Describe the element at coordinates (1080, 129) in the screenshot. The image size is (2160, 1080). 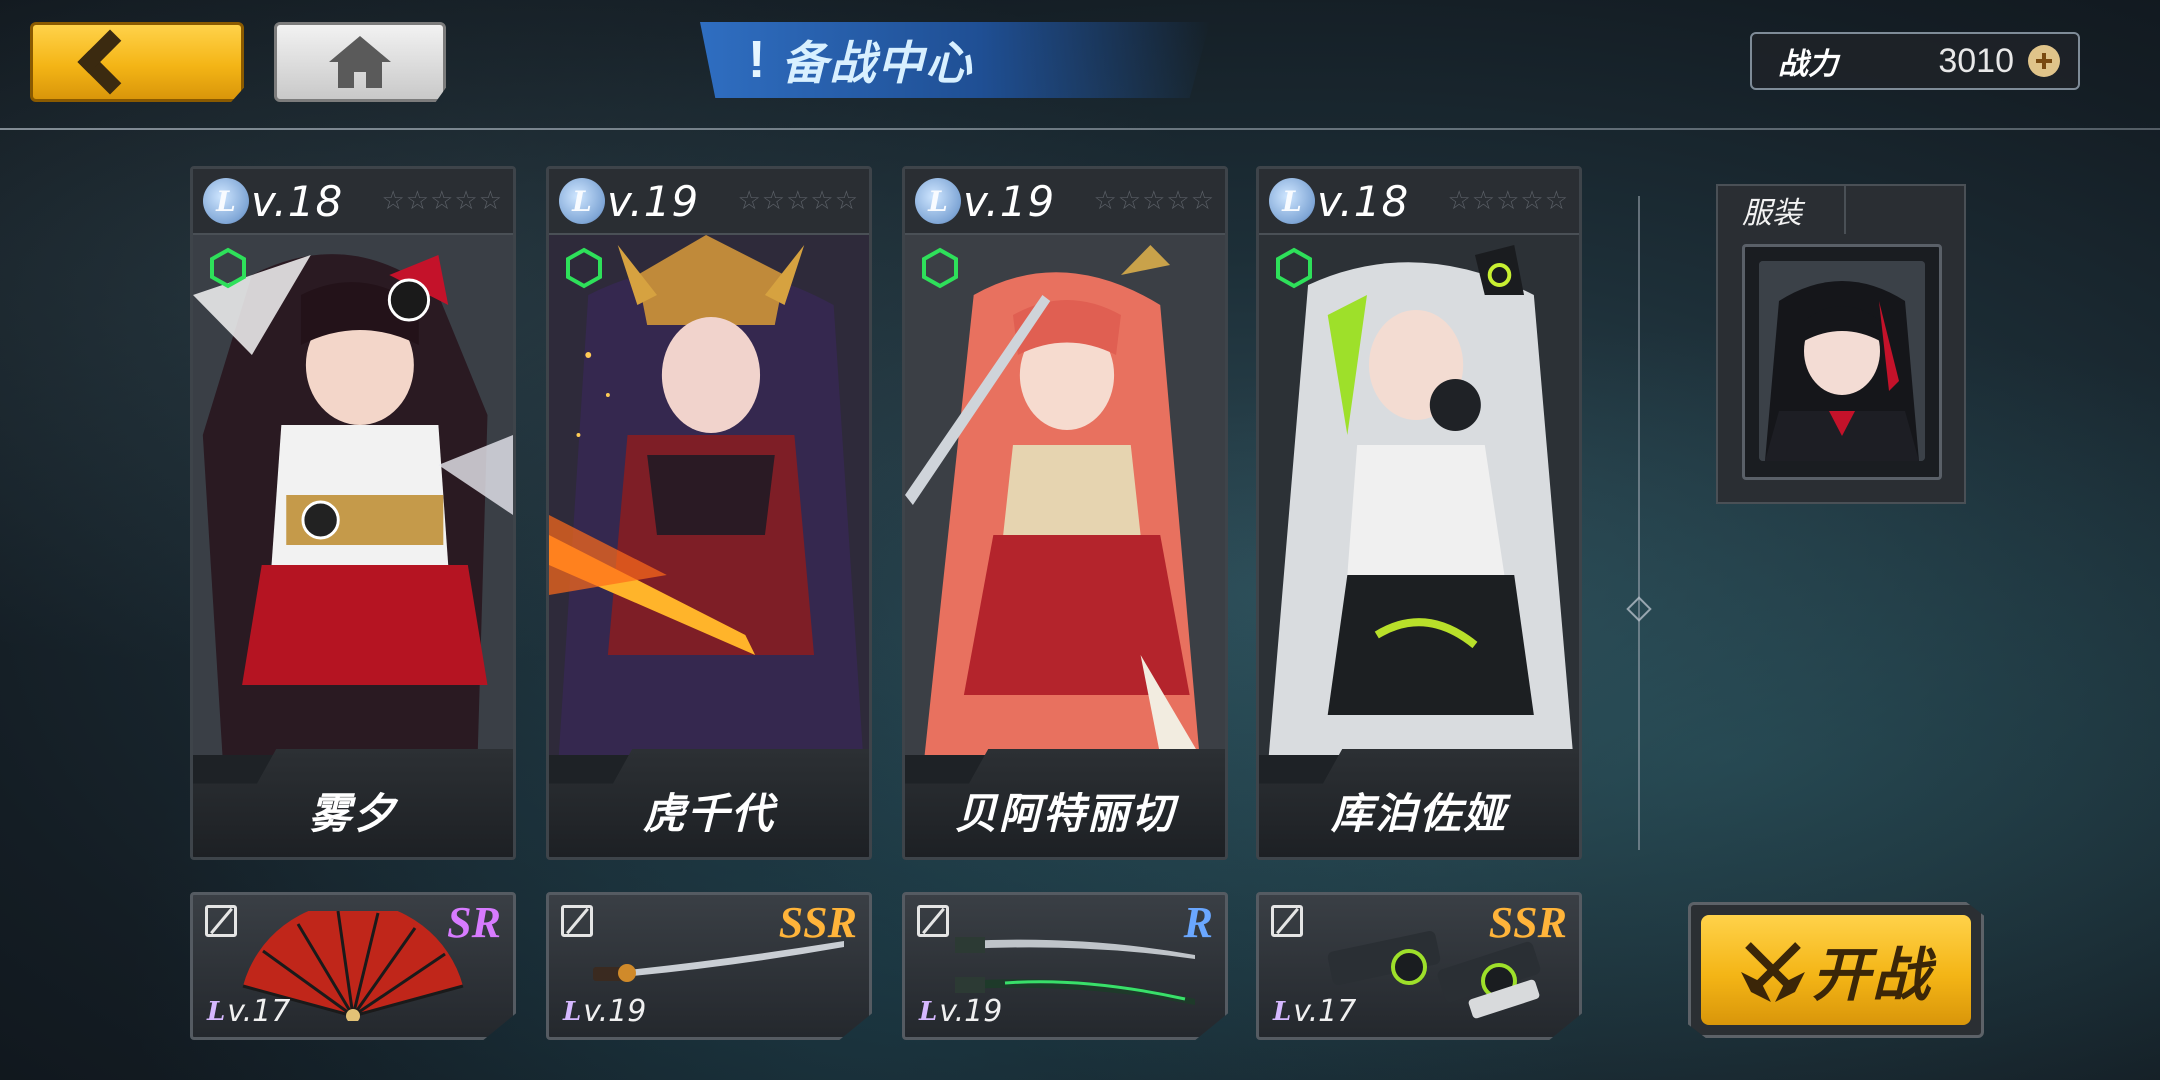
I see `header-divider` at that location.